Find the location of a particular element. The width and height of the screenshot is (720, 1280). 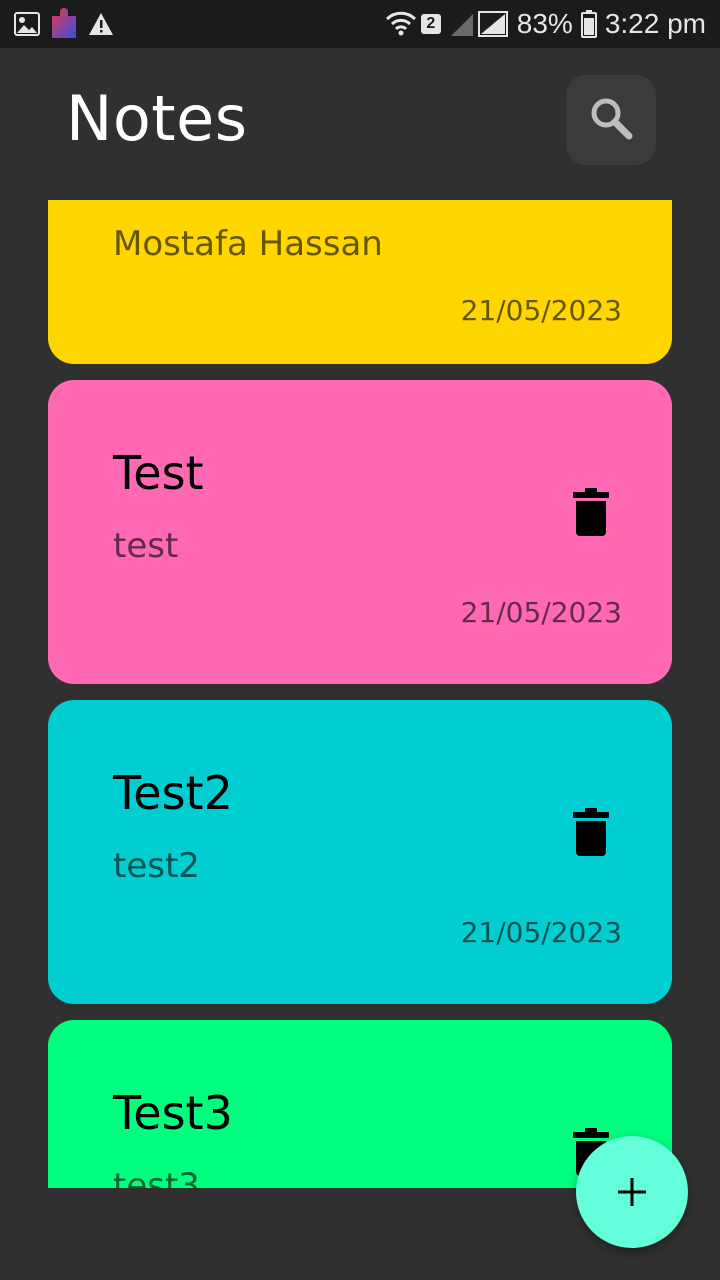

note-card: Mostafa Hassan 21/05/2023 is located at coordinates (360, 282).